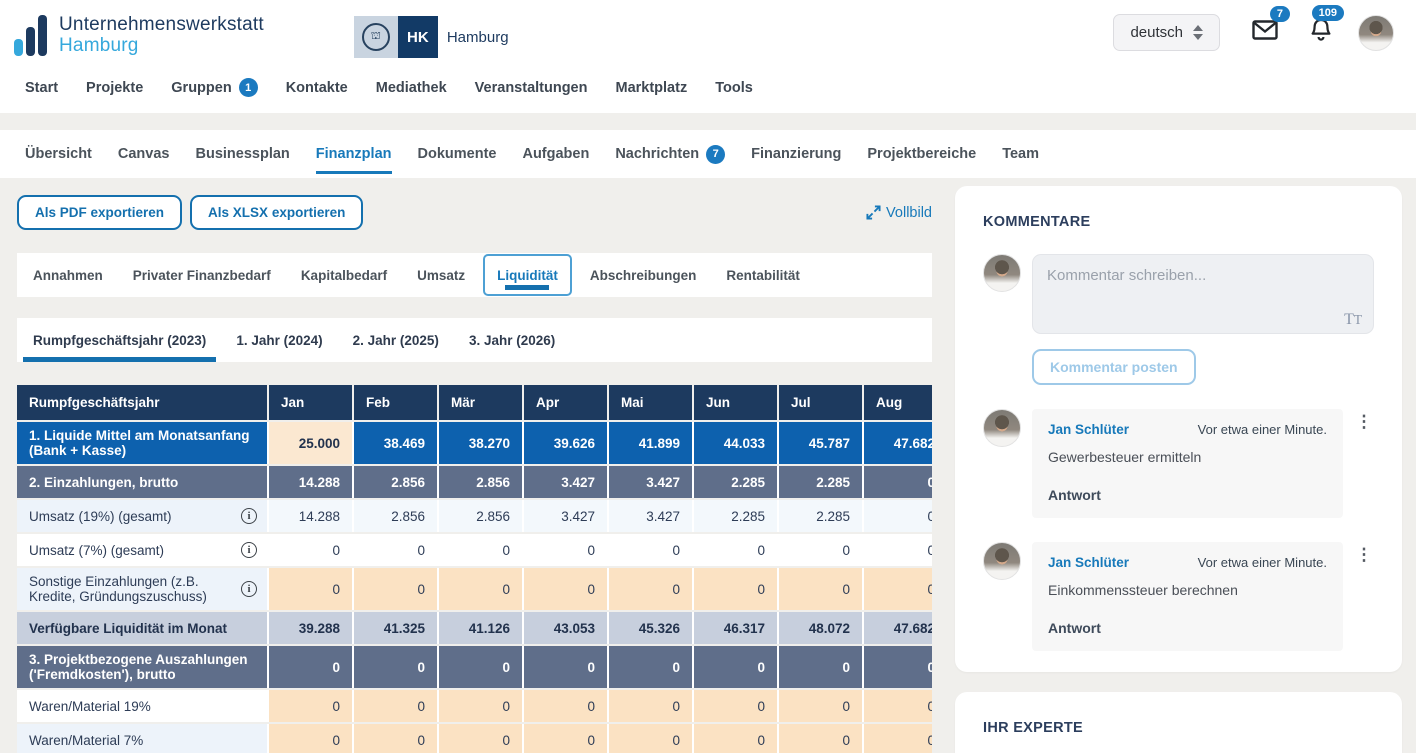  Describe the element at coordinates (202, 275) in the screenshot. I see `fin-tab-privater-finanzbedarf: Privater Finanzbedarf` at that location.